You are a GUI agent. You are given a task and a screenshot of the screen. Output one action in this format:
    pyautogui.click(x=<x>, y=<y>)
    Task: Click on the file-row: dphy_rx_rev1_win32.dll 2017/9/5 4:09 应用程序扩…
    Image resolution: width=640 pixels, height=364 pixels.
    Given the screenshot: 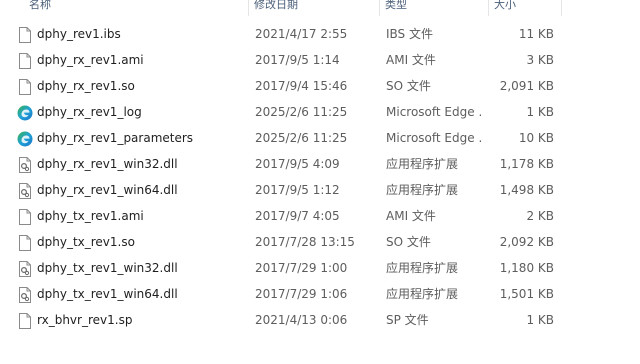 What is the action you would take?
    pyautogui.click(x=320, y=164)
    